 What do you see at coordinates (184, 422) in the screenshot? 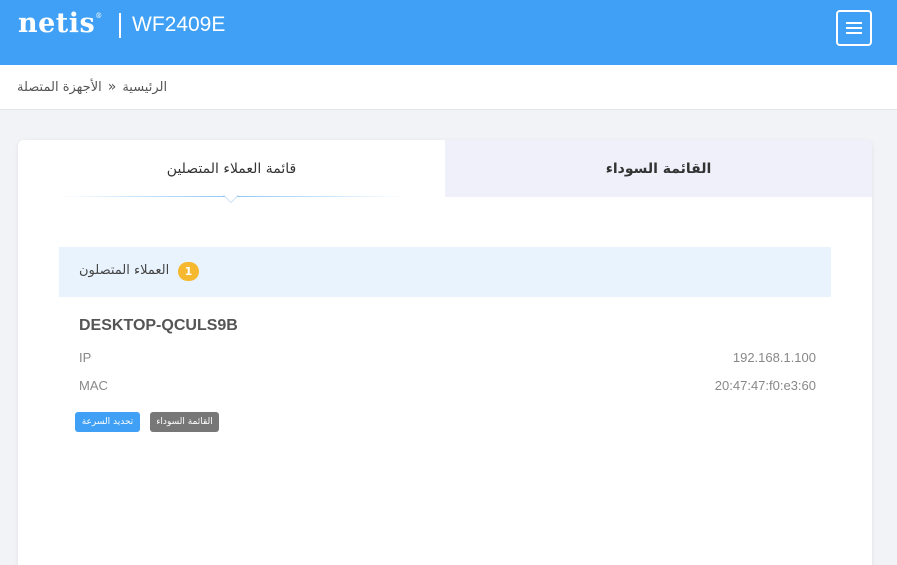
I see `add-to-blacklist-button: القائمة السوداء` at bounding box center [184, 422].